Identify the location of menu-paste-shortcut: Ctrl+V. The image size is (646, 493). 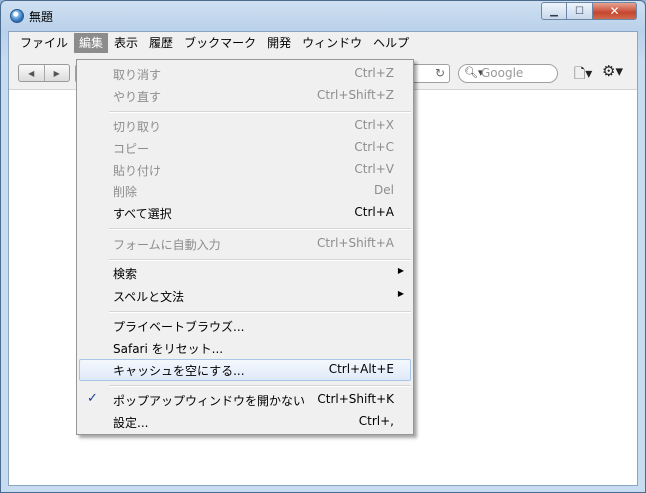
(374, 169).